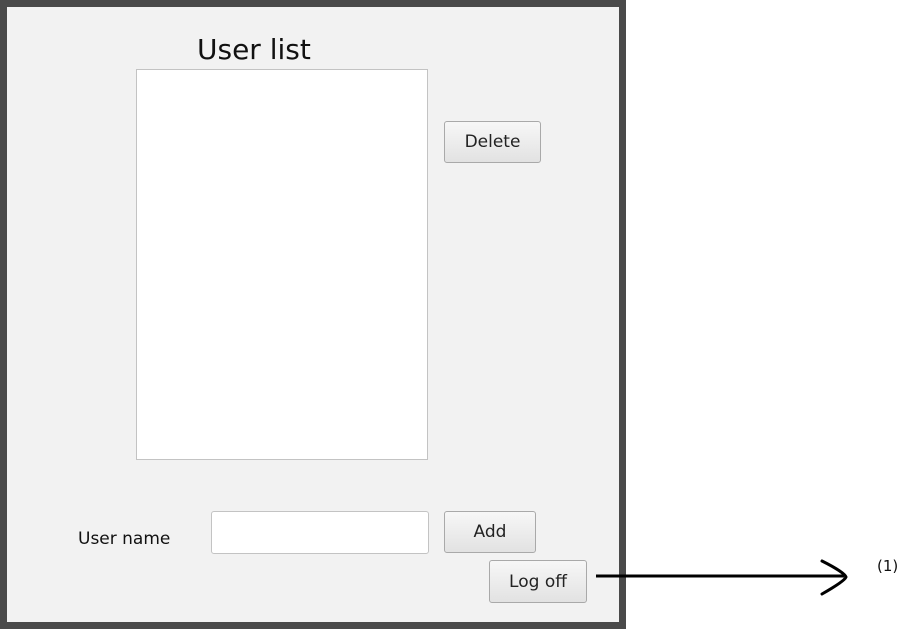 The height and width of the screenshot is (629, 908). What do you see at coordinates (124, 539) in the screenshot?
I see `username-label: User name` at bounding box center [124, 539].